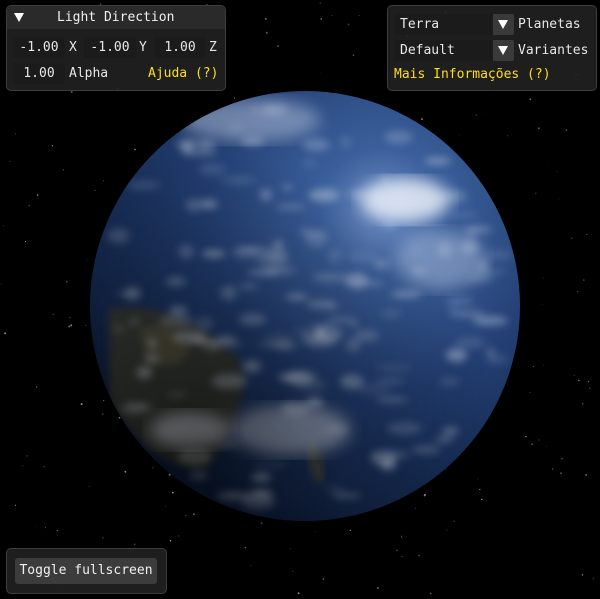 Image resolution: width=600 pixels, height=599 pixels. Describe the element at coordinates (472, 74) in the screenshot. I see `more-info-link: Mais Informações (?)` at that location.